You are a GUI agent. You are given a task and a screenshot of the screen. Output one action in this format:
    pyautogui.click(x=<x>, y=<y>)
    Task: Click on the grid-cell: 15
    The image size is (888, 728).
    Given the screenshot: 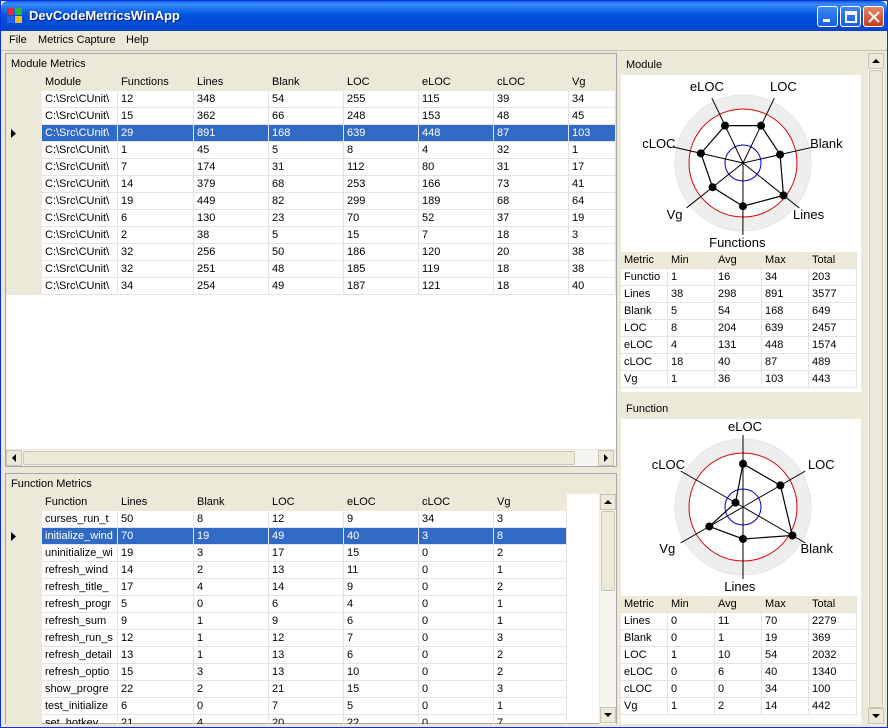 What is the action you would take?
    pyautogui.click(x=156, y=116)
    